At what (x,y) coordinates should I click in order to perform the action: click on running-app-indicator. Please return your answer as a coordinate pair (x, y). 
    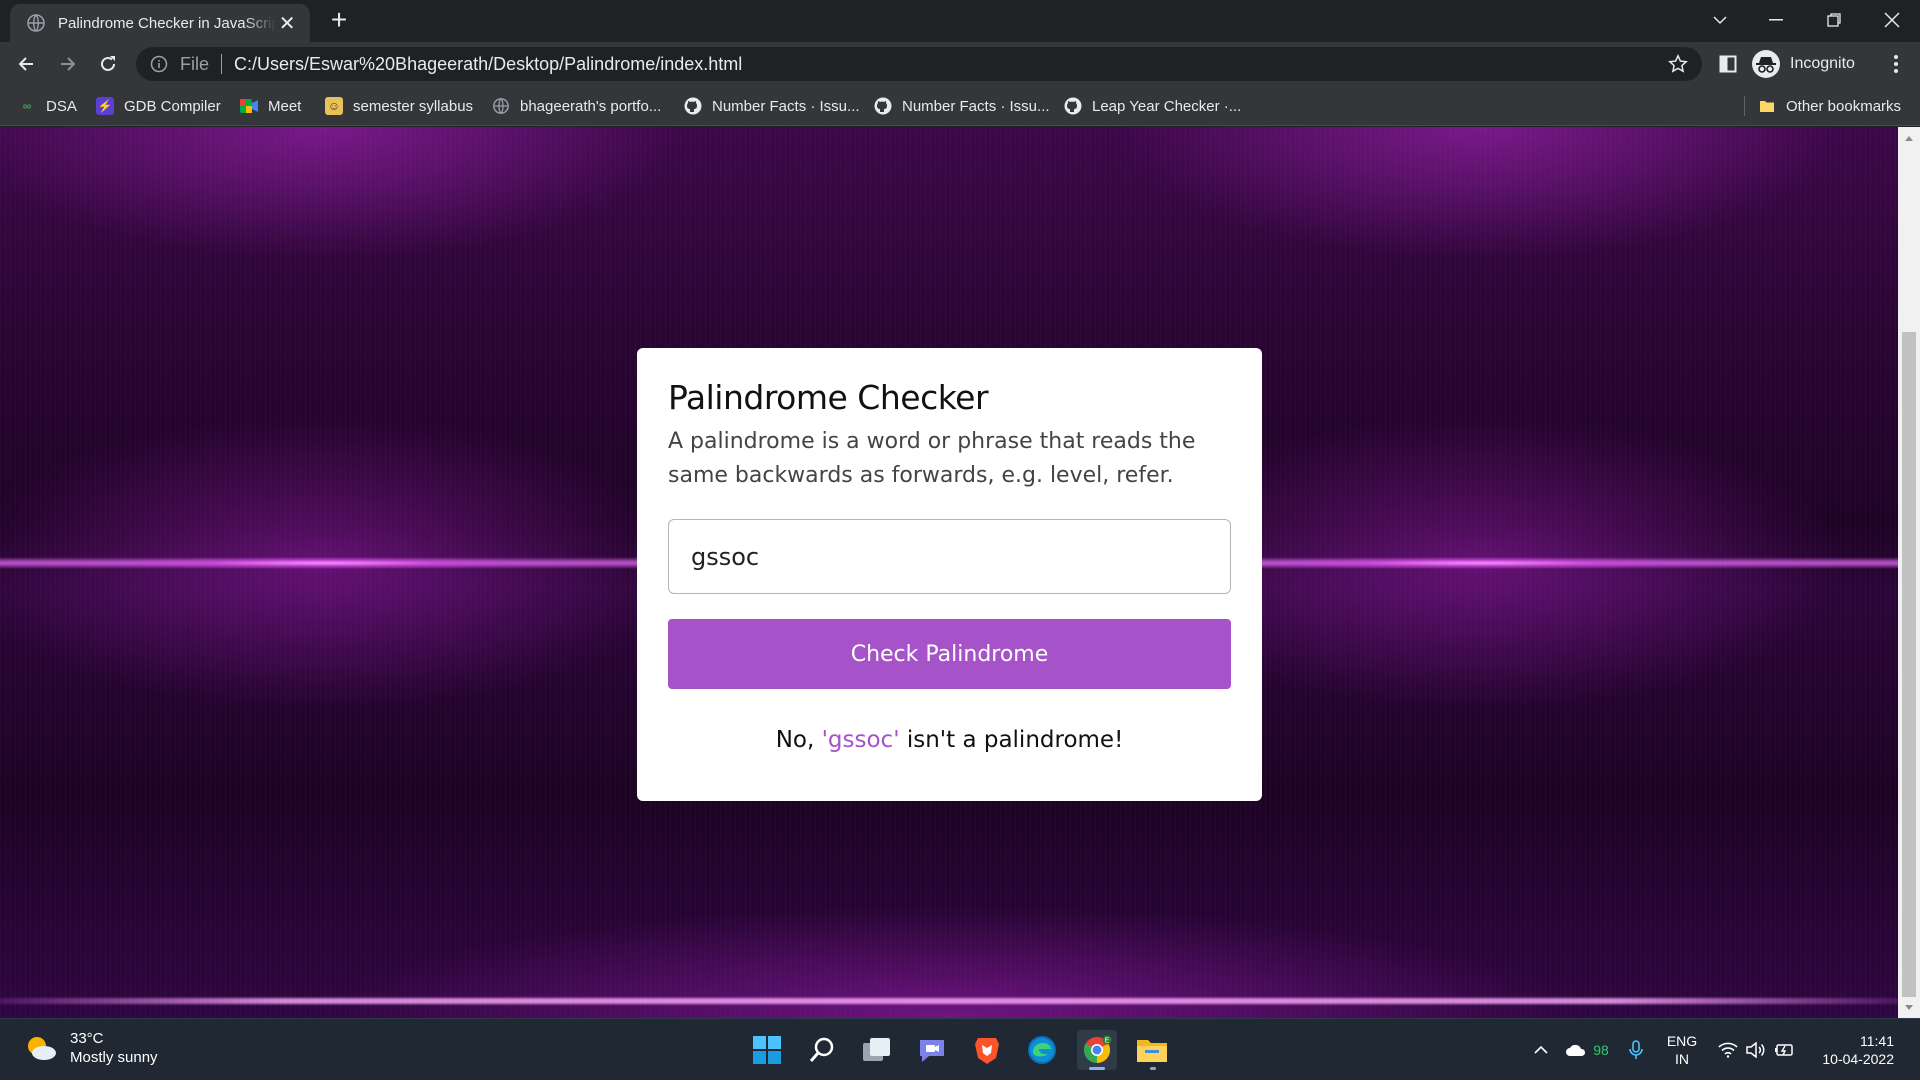
    Looking at the image, I should click on (1153, 1068).